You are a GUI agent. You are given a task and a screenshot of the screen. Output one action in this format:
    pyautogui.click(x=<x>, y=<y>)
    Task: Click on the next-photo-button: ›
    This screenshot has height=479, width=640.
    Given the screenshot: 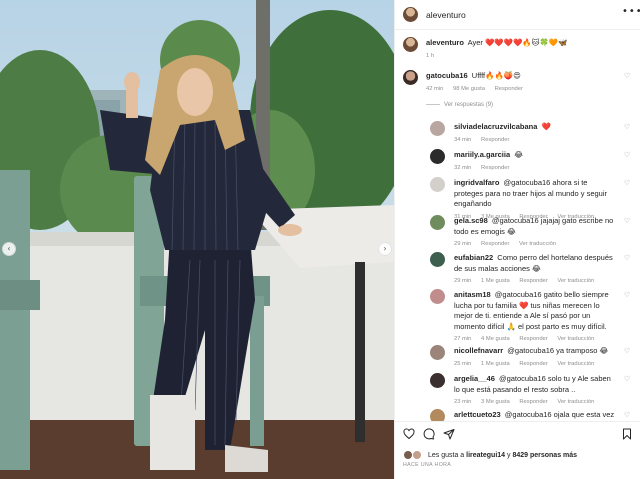 What is the action you would take?
    pyautogui.click(x=385, y=249)
    